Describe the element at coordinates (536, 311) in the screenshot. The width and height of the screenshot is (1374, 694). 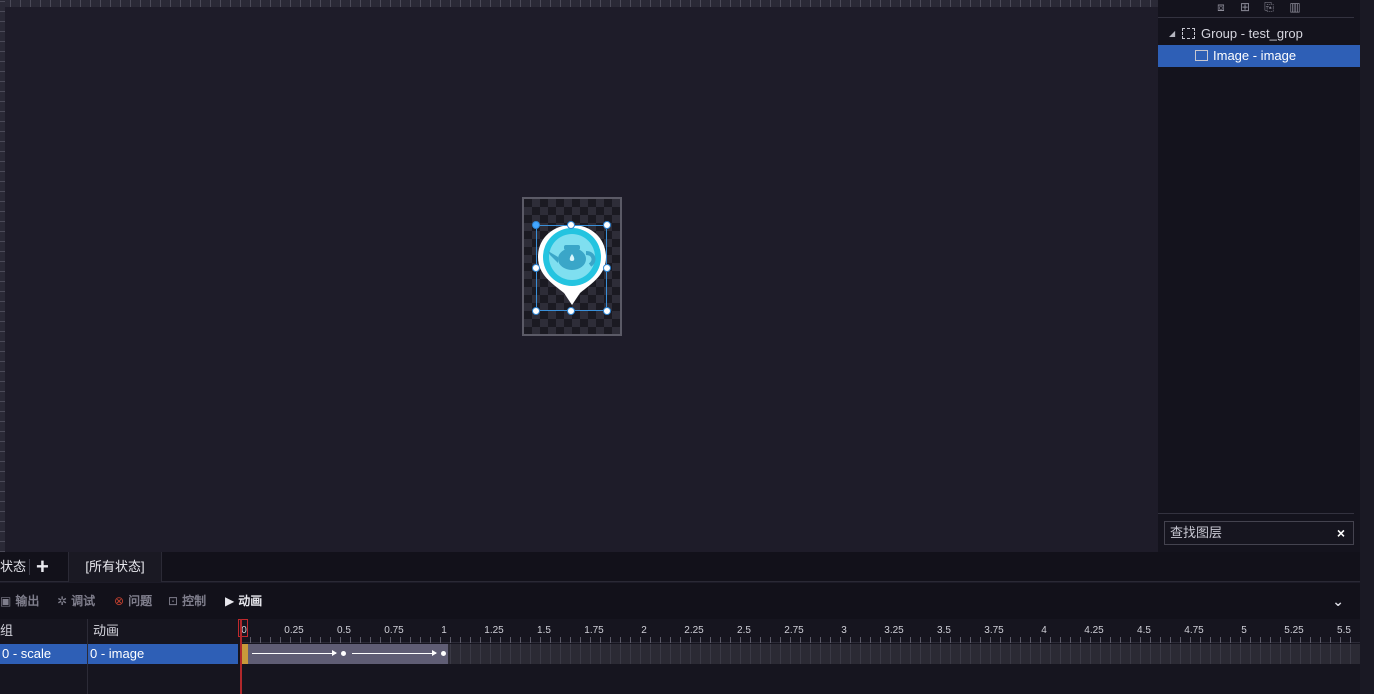
I see `selection-handle-bottom-left` at that location.